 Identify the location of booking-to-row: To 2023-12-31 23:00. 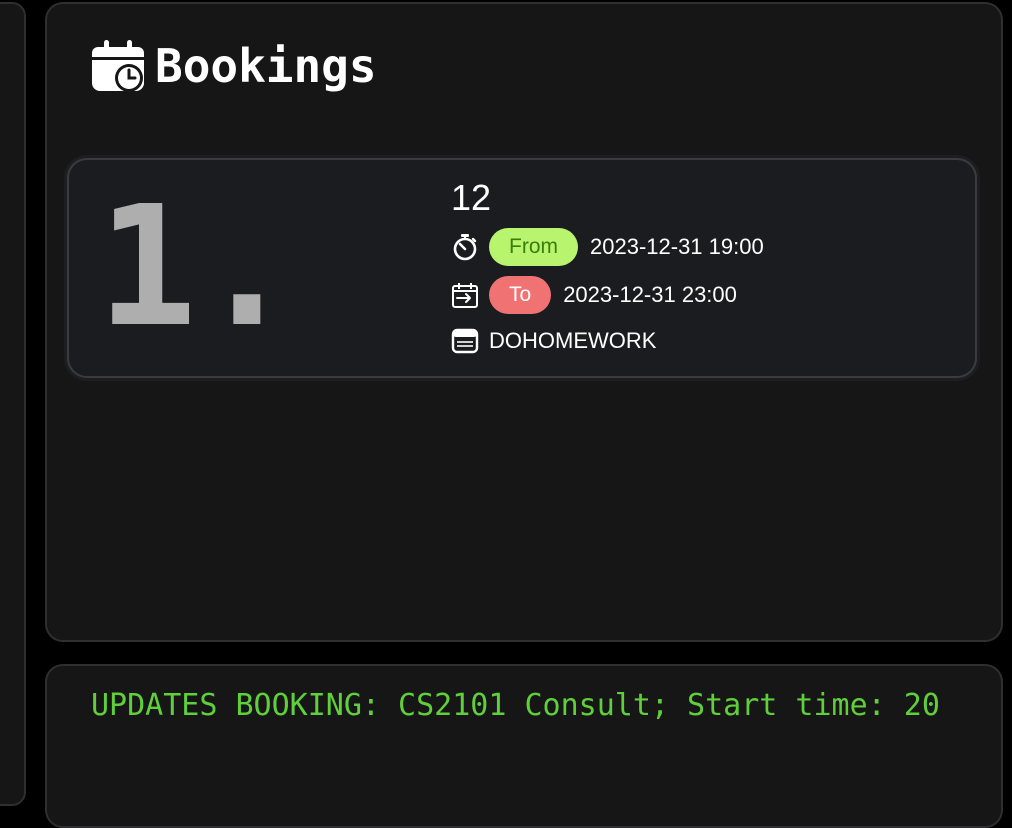
(607, 295).